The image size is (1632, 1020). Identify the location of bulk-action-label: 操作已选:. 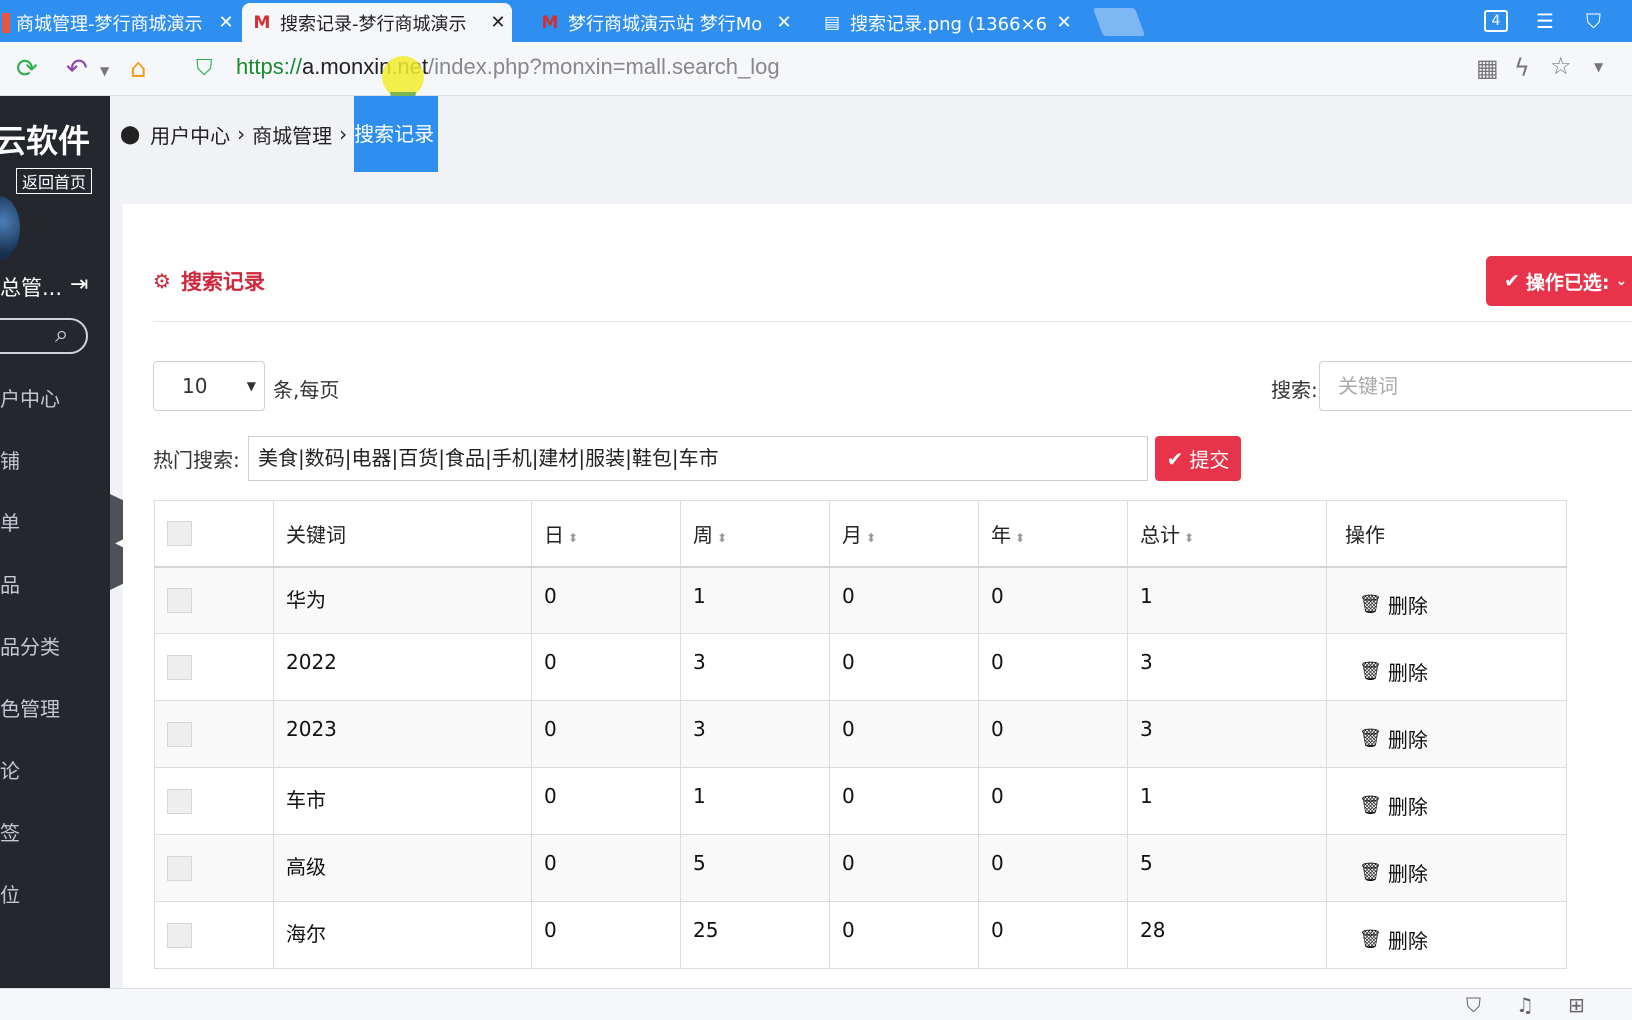
(1567, 282).